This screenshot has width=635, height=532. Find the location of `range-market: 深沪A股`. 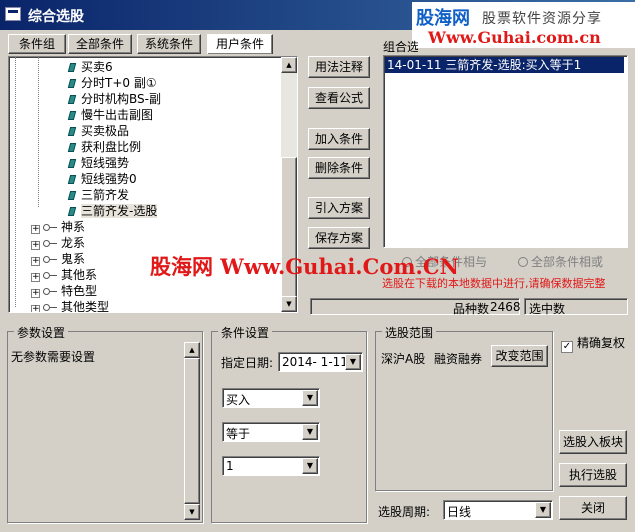

range-market: 深沪A股 is located at coordinates (403, 359).